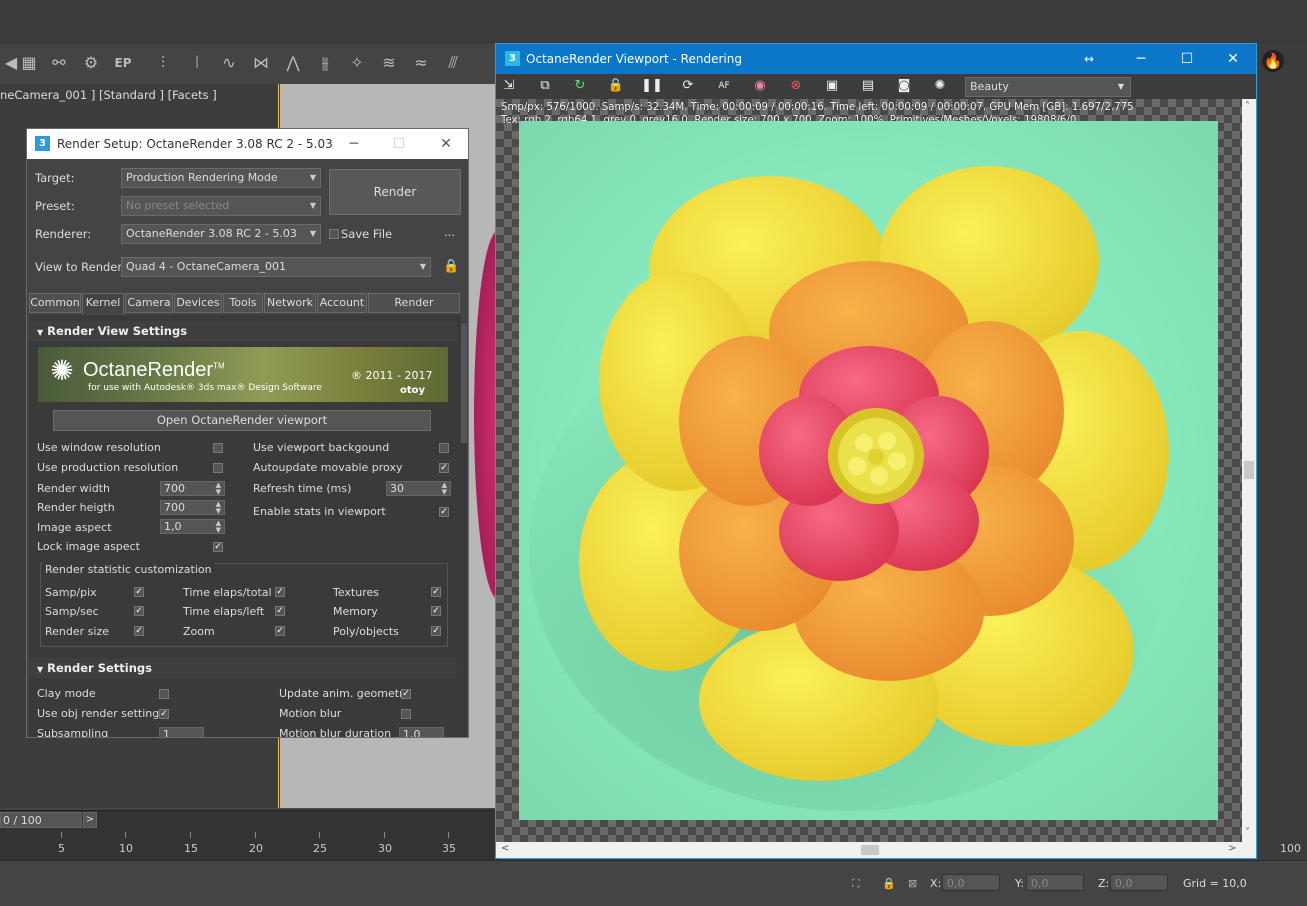 The height and width of the screenshot is (906, 1307). Describe the element at coordinates (1089, 59) in the screenshot. I see `resize-icon: ↔` at that location.